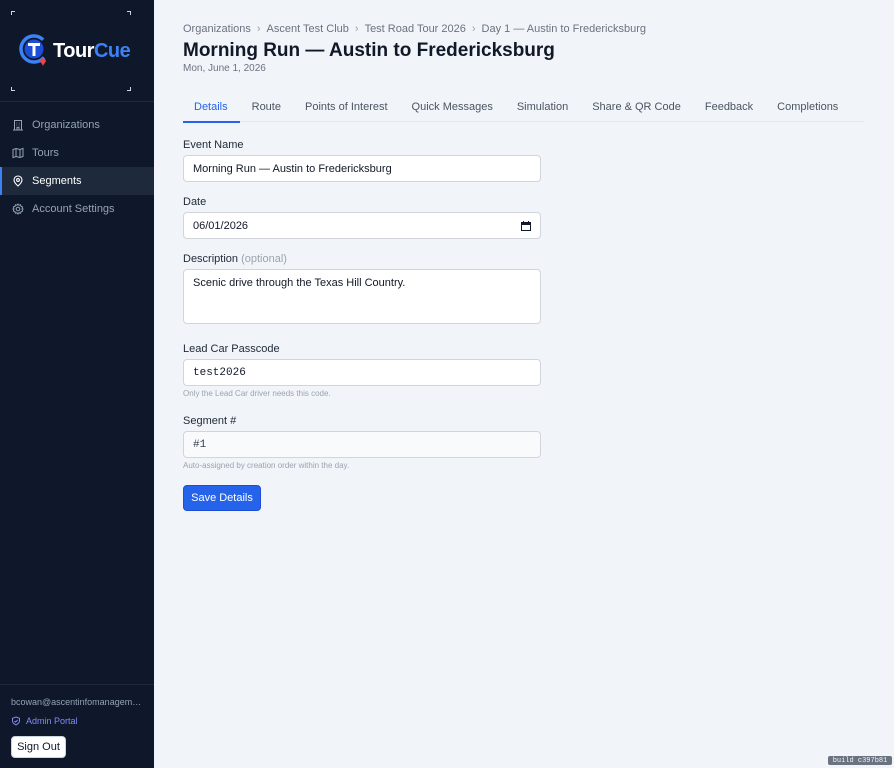 The height and width of the screenshot is (768, 894). Describe the element at coordinates (211, 259) in the screenshot. I see `description-label-text: Description` at that location.